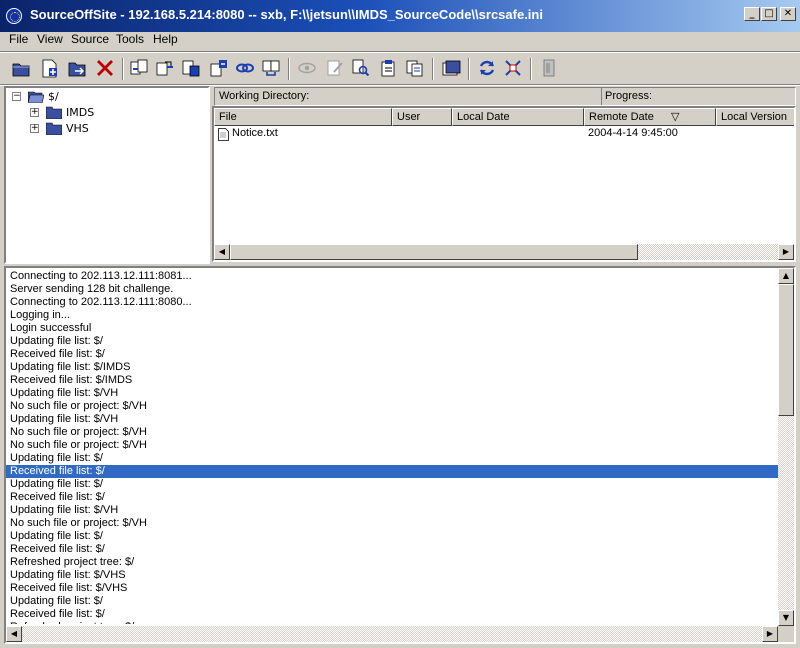 The image size is (800, 648). What do you see at coordinates (77, 68) in the screenshot?
I see `add-folder-icon` at bounding box center [77, 68].